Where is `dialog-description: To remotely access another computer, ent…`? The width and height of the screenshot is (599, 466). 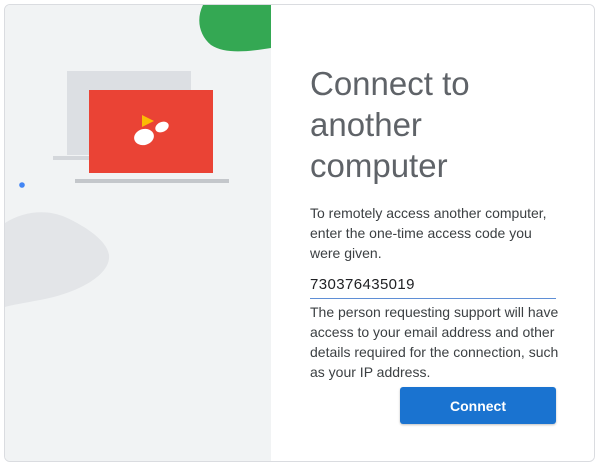
dialog-description: To remotely access another computer, ent… is located at coordinates (428, 233).